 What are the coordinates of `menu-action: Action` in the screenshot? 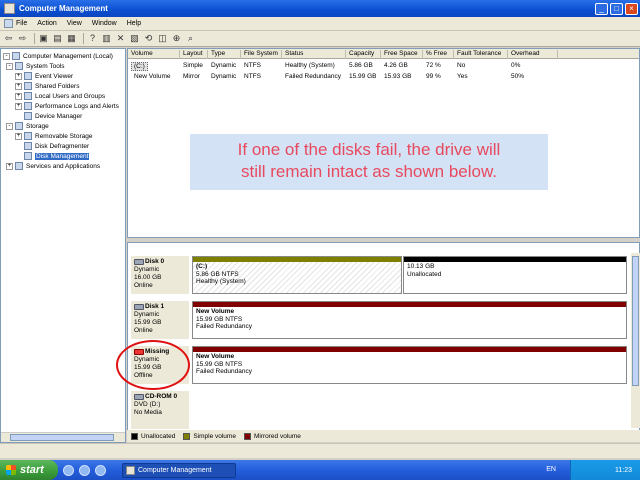 It's located at (46, 23).